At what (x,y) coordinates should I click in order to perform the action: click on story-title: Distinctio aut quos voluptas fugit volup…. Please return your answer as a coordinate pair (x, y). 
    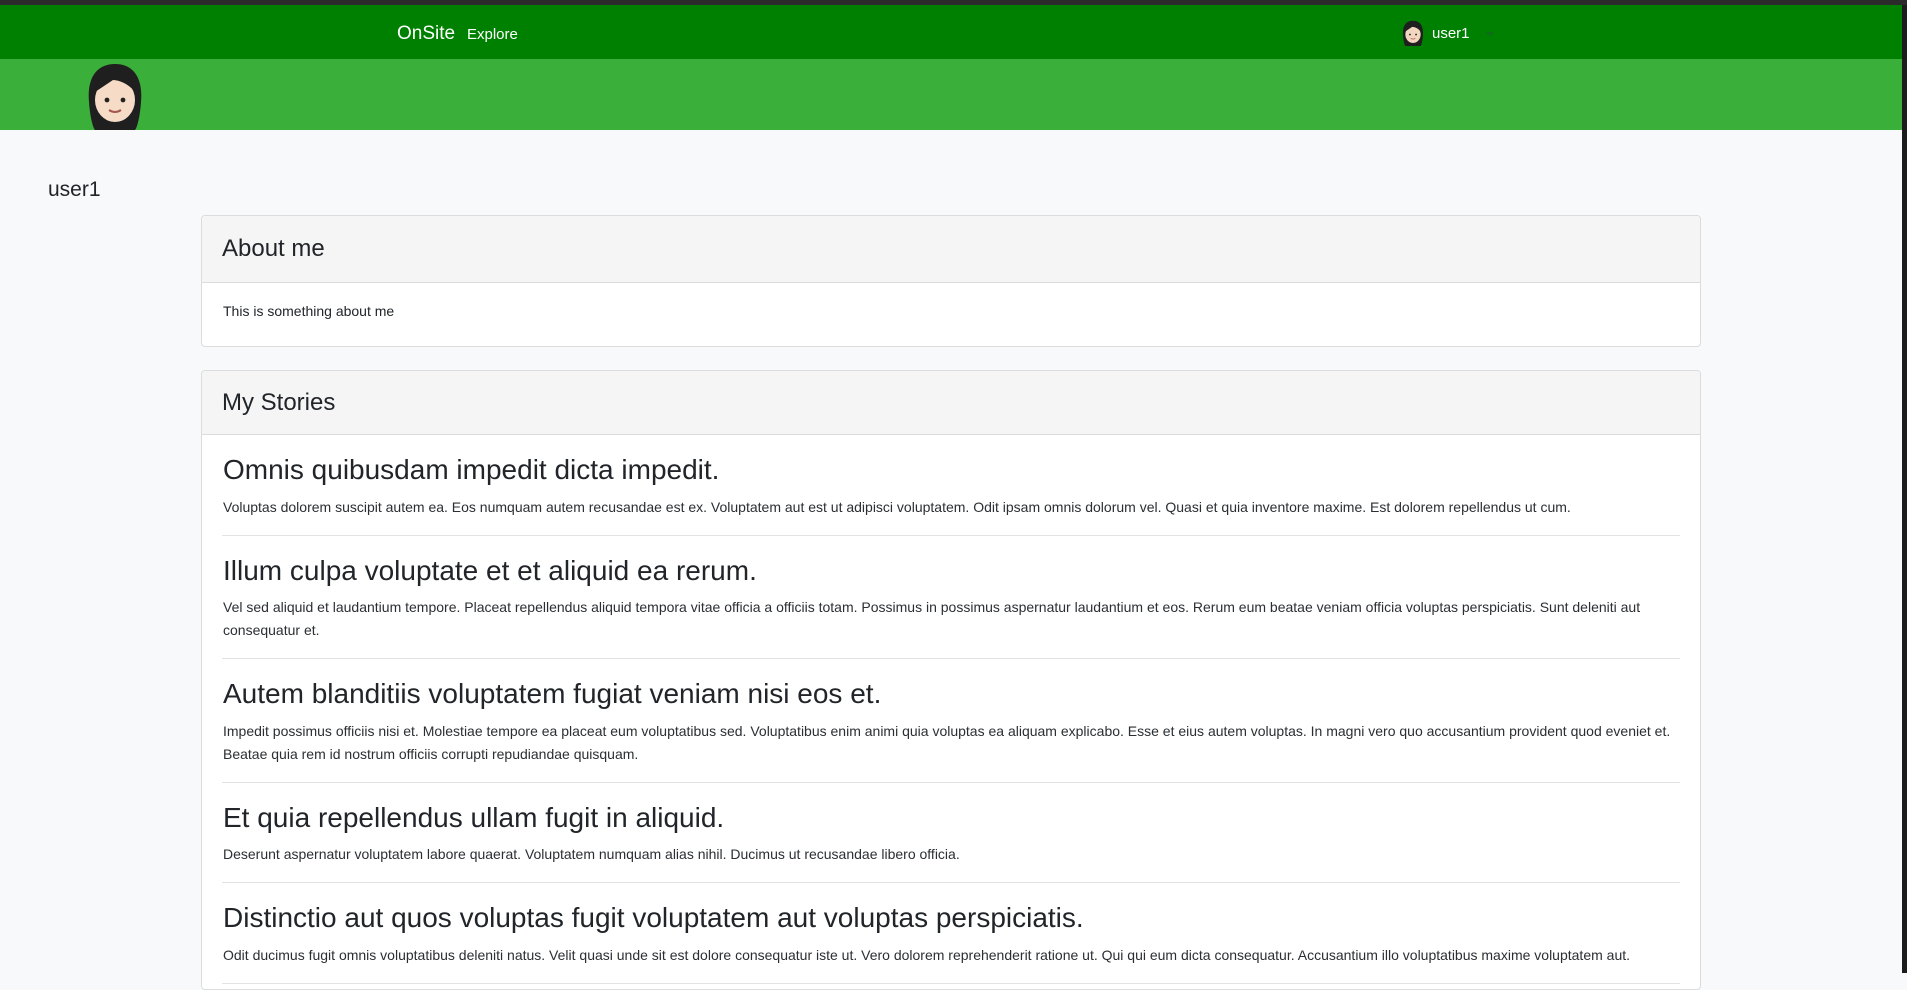
    Looking at the image, I should click on (951, 918).